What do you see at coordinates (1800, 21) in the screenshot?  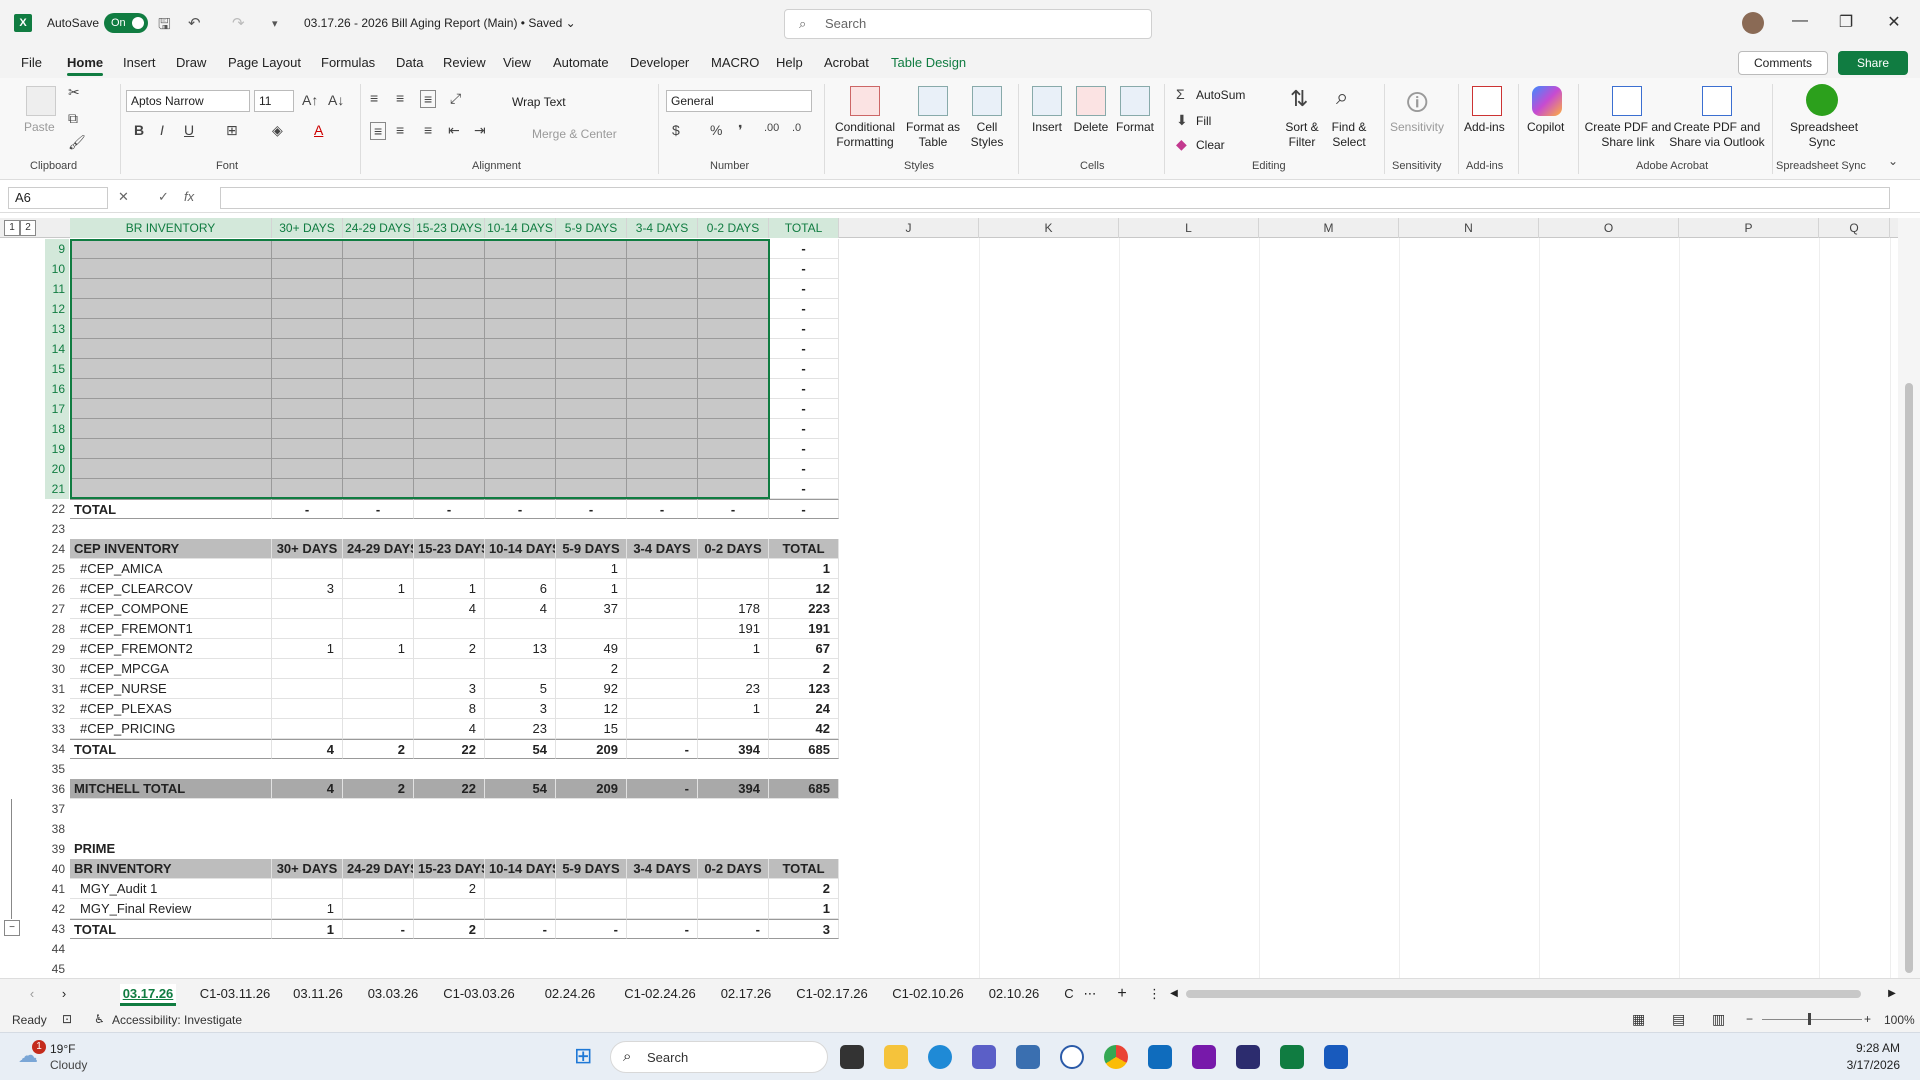 I see `minimize-icon: —` at bounding box center [1800, 21].